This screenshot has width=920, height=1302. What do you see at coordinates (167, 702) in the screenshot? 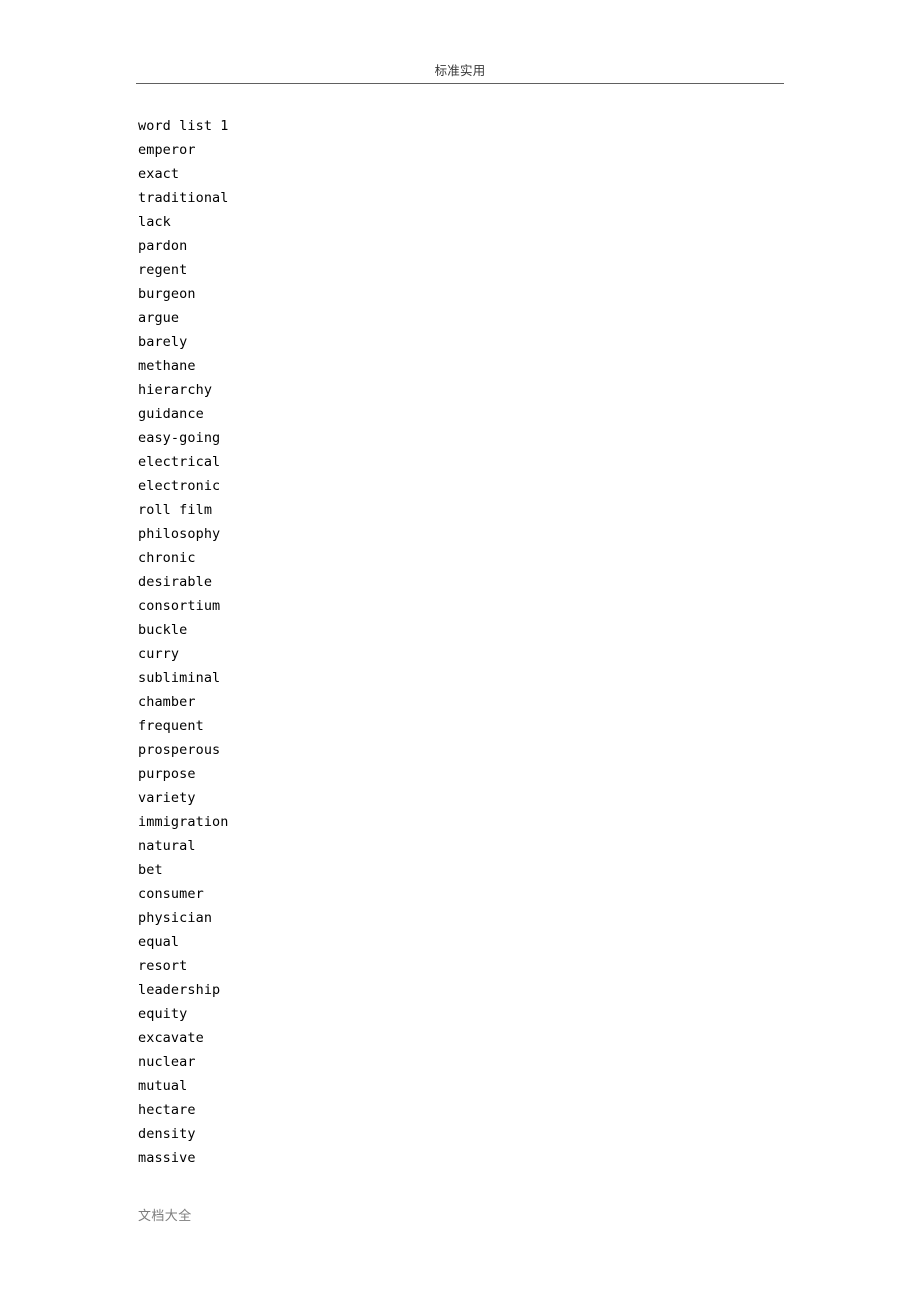
I see `word-line: chamber` at bounding box center [167, 702].